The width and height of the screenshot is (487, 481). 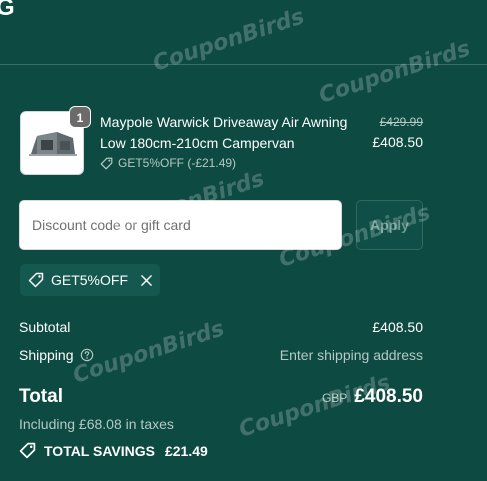 I want to click on total-savings: TOTAL SAVINGS £21.49, so click(x=113, y=450).